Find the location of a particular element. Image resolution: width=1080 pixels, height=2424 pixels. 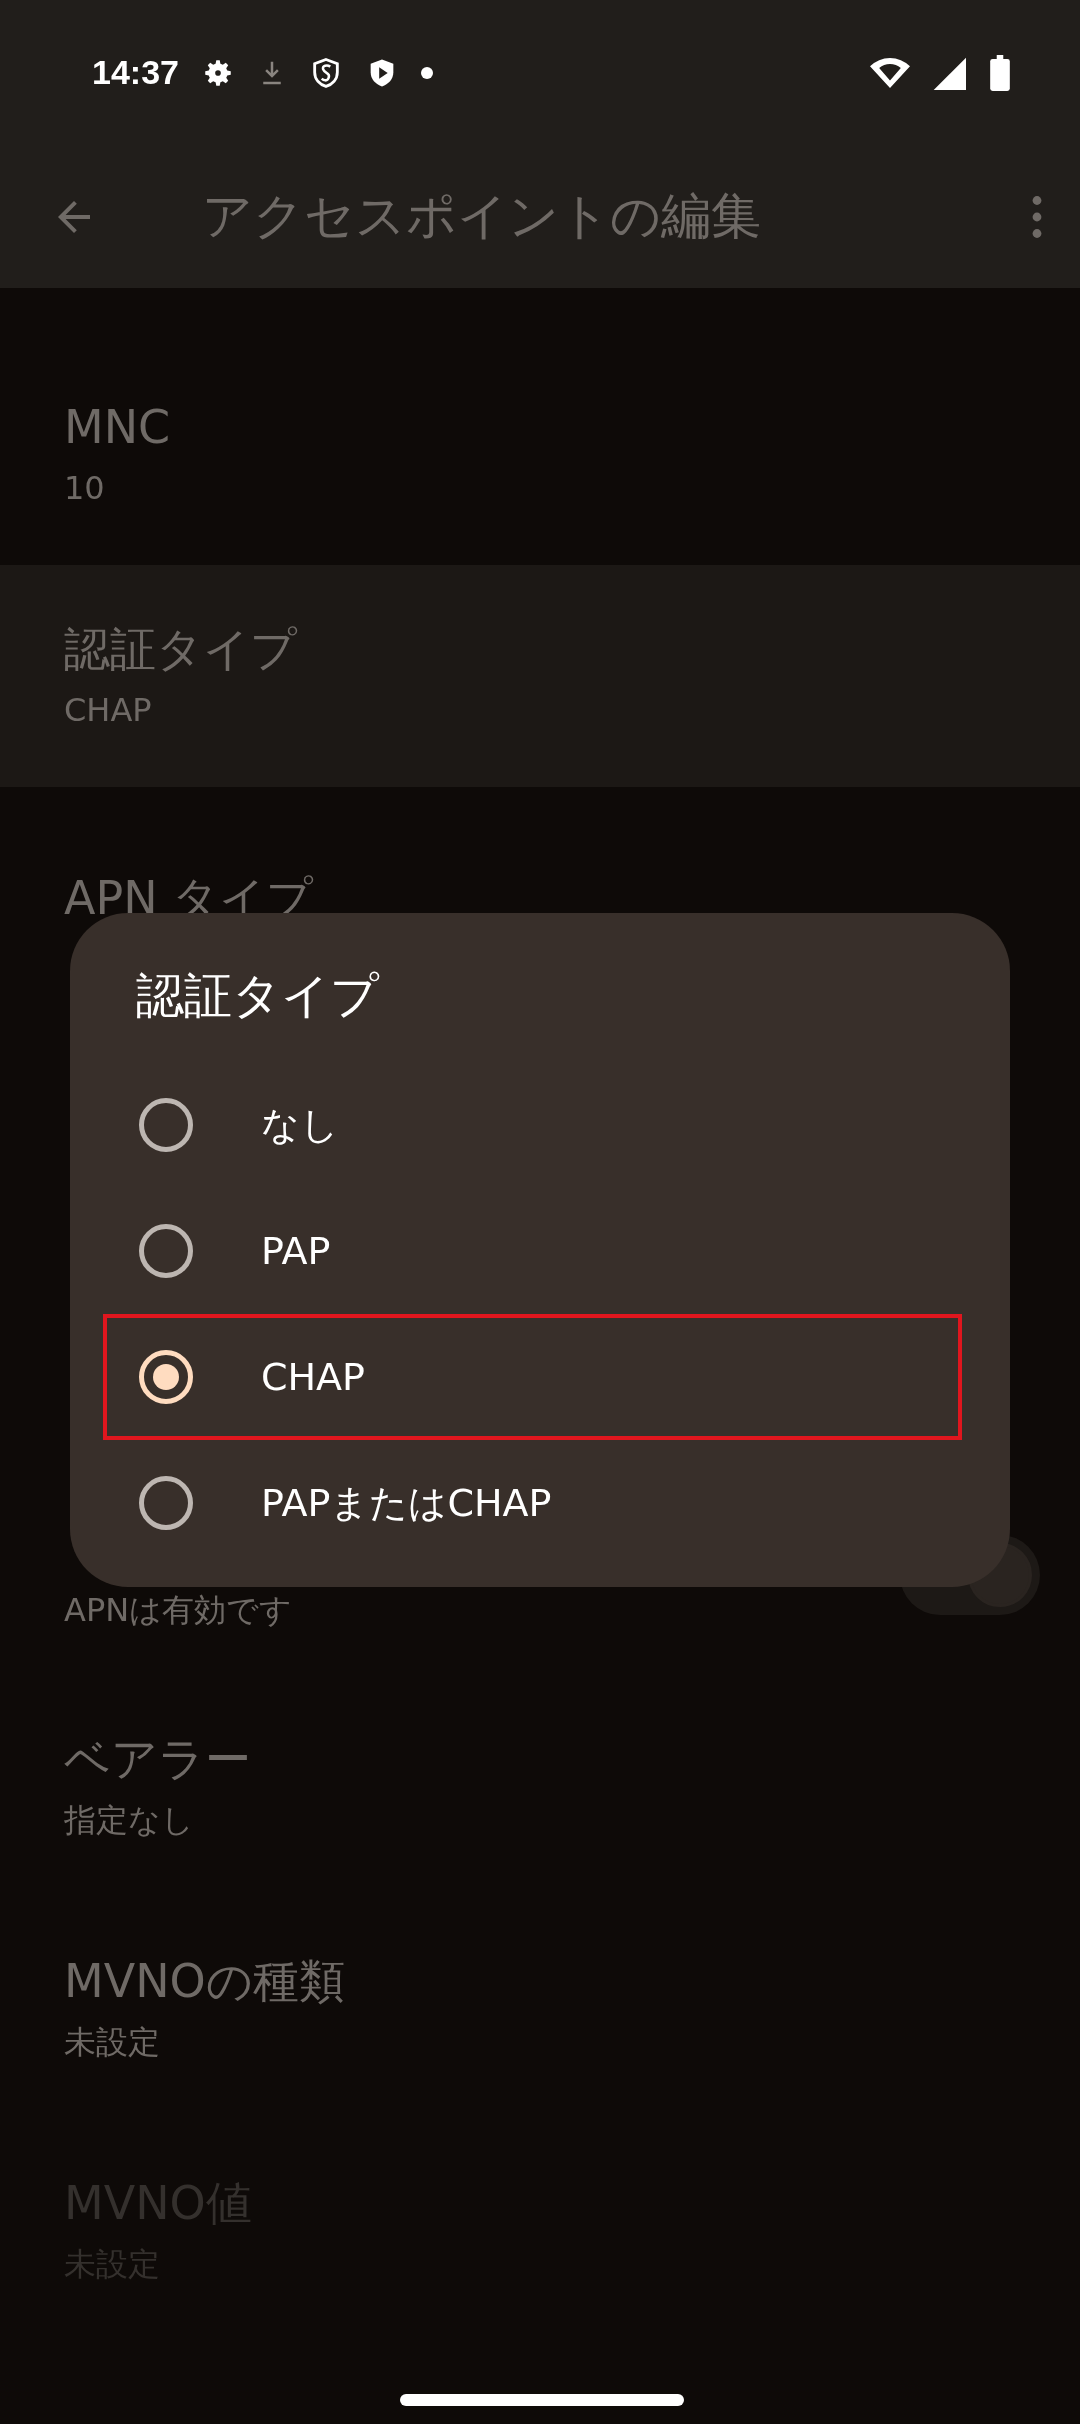

setting-title: ベアラー is located at coordinates (158, 1759).